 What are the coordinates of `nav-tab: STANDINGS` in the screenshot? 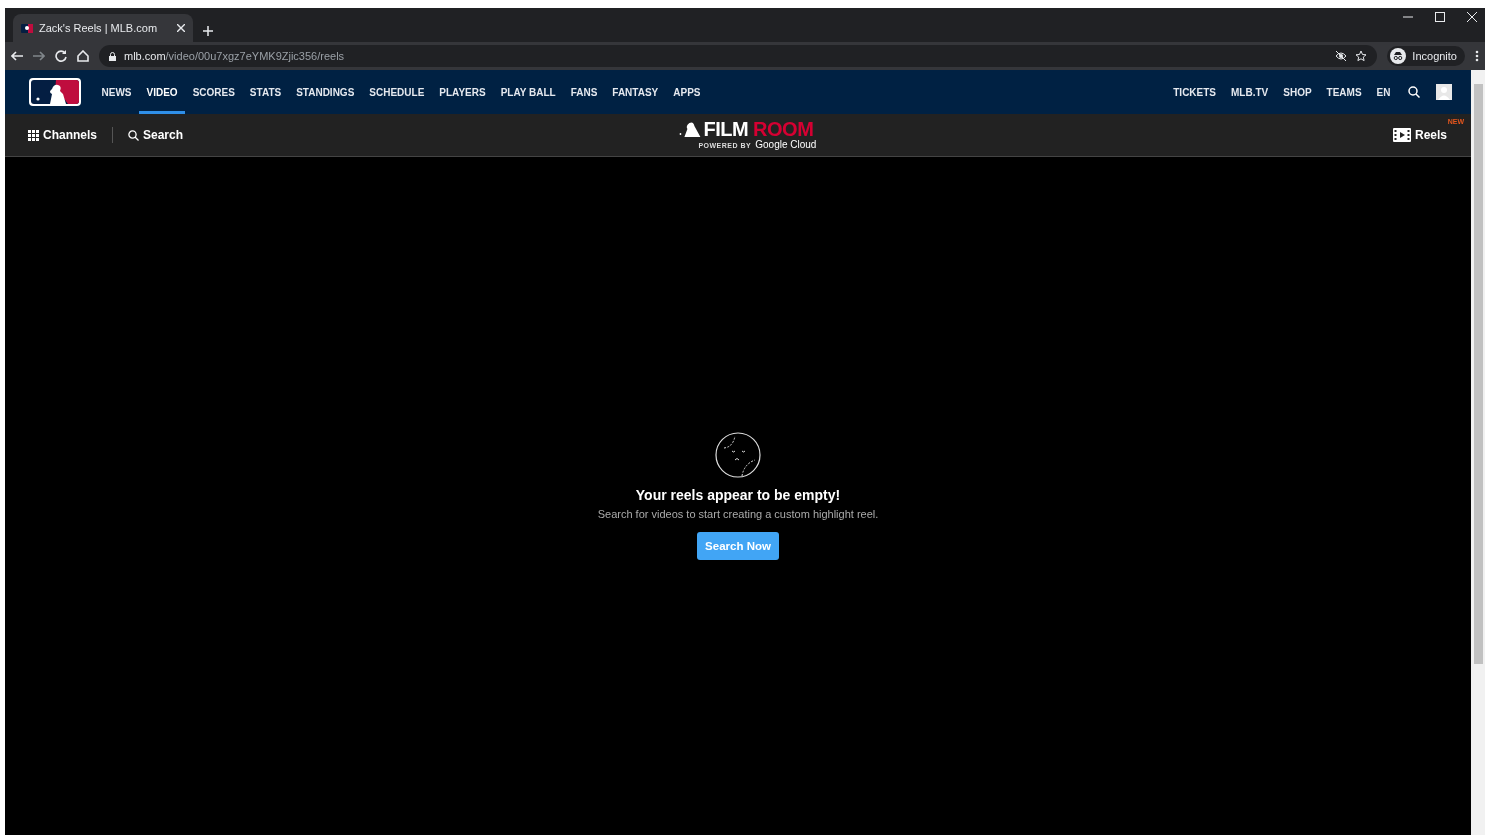 It's located at (325, 92).